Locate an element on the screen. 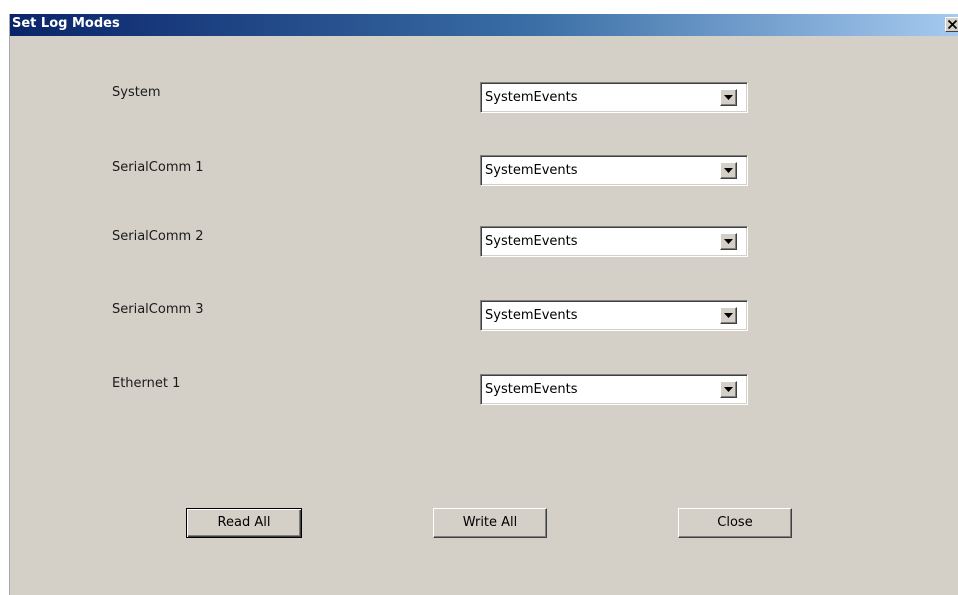 The width and height of the screenshot is (958, 595). system-log-mode-value: SystemEvents is located at coordinates (531, 97).